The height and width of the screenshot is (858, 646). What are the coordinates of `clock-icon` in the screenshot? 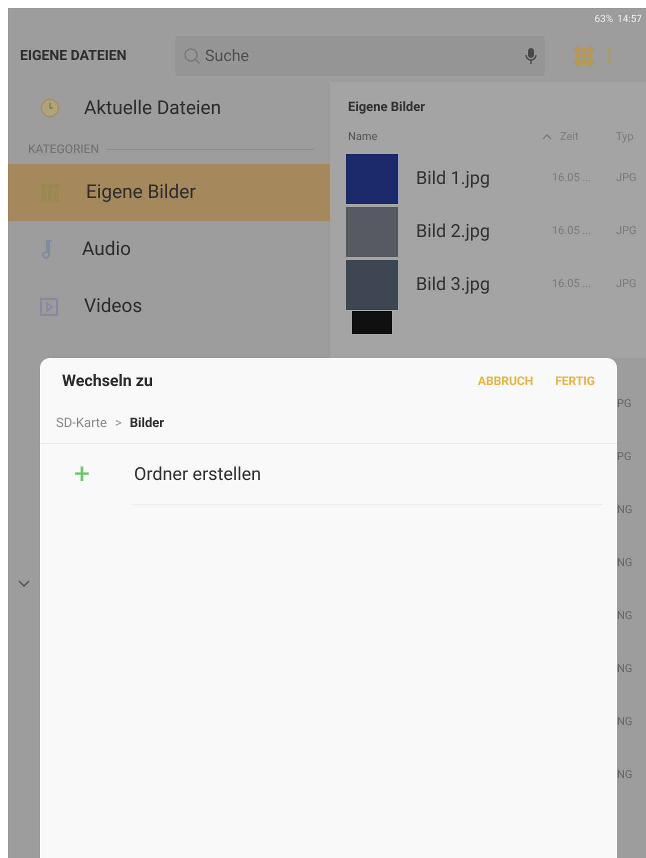 It's located at (50, 108).